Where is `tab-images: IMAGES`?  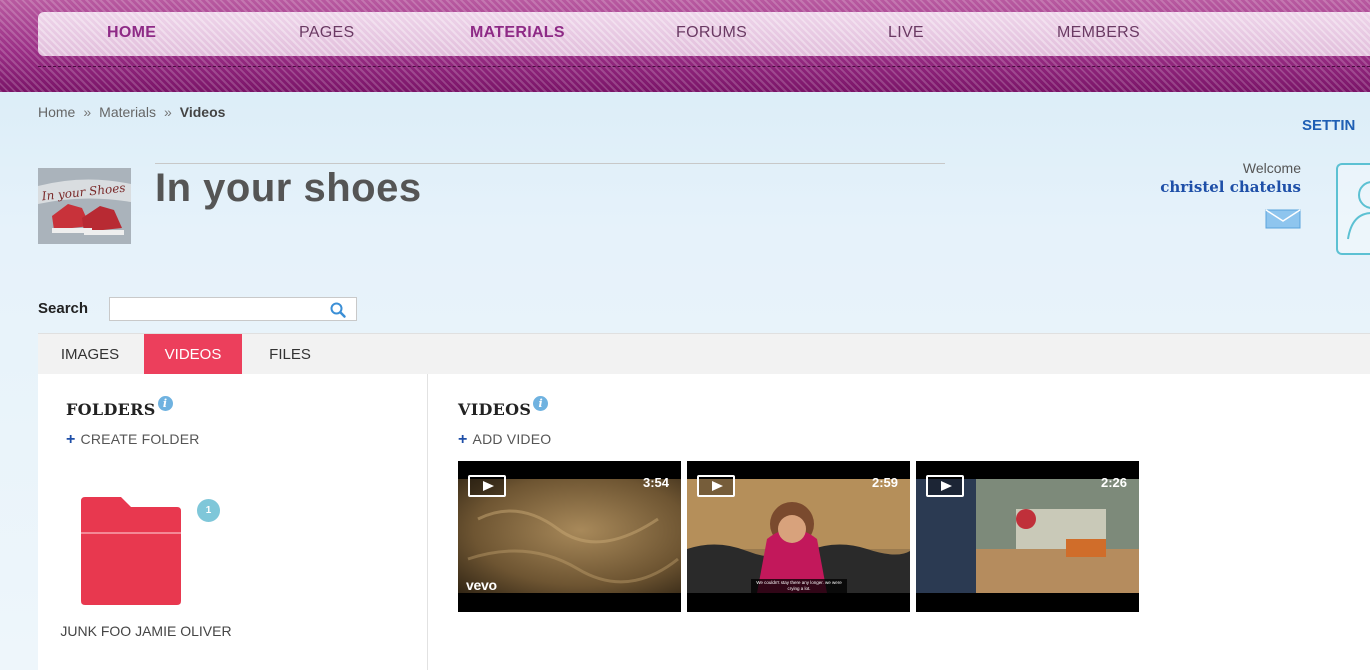
tab-images: IMAGES is located at coordinates (90, 354).